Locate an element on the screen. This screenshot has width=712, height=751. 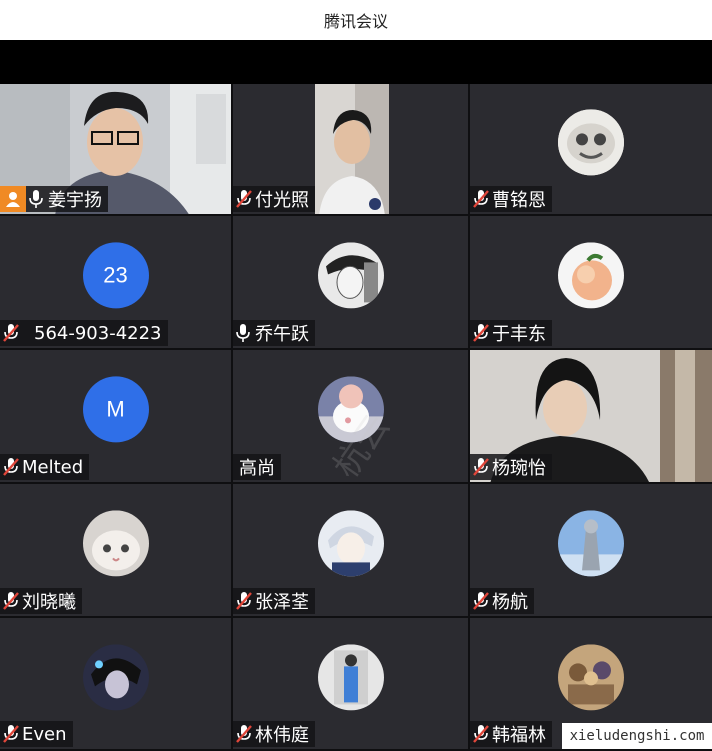
host-icon is located at coordinates (13, 199).